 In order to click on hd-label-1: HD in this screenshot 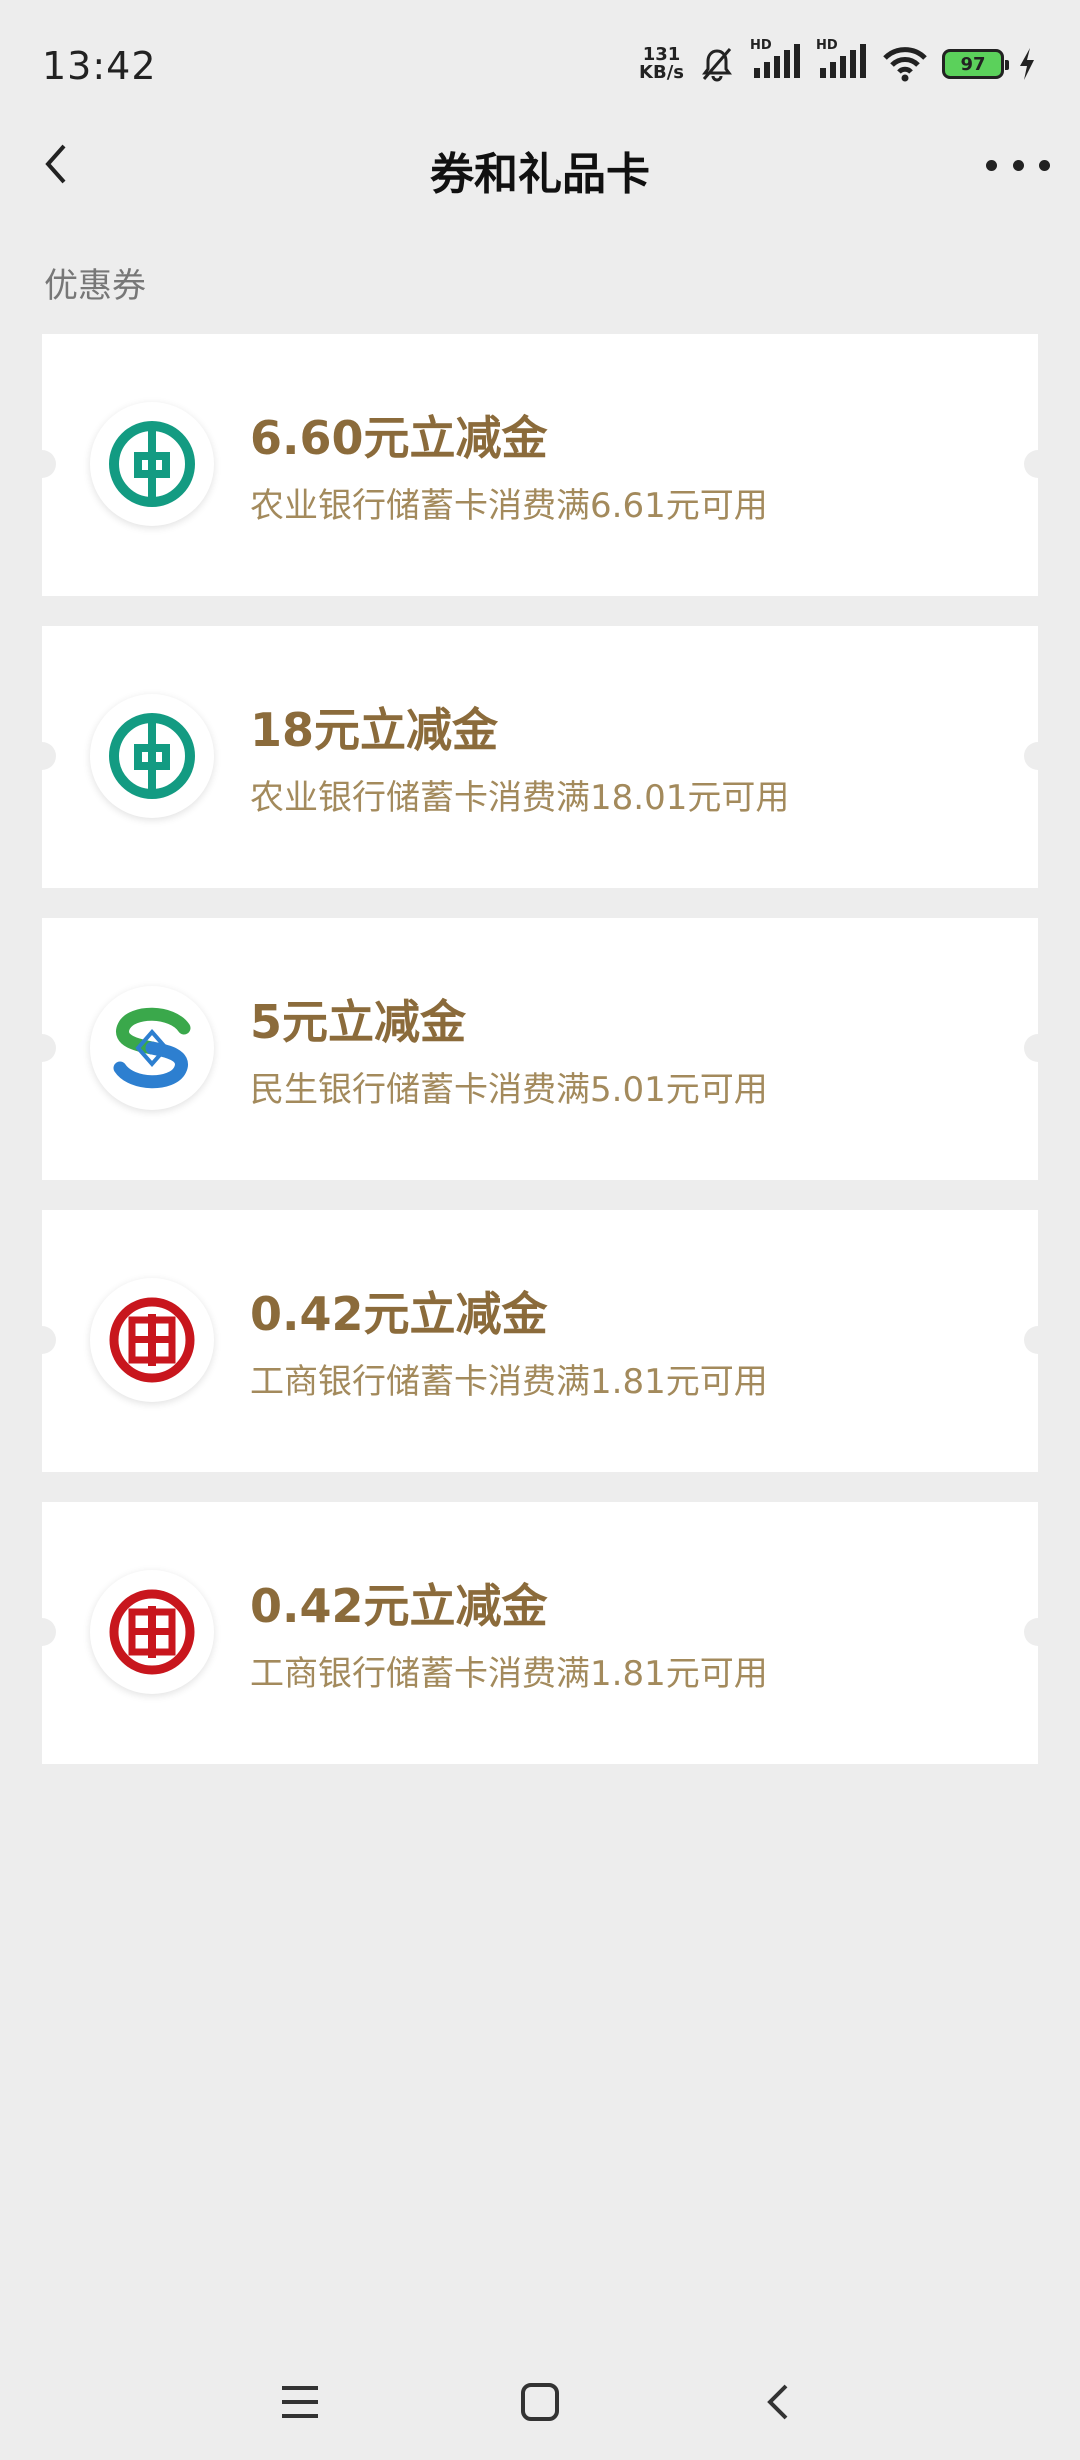, I will do `click(761, 45)`.